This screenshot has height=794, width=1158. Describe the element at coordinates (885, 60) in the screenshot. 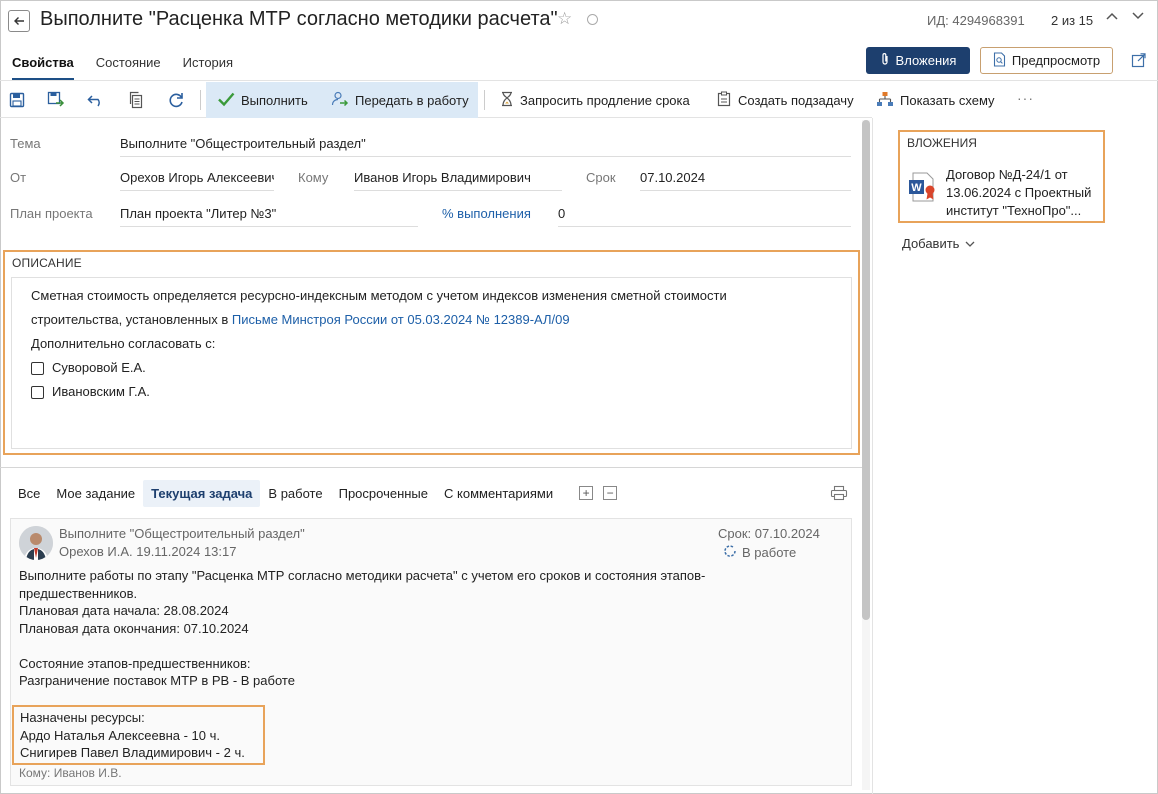

I see `paperclip-icon` at that location.